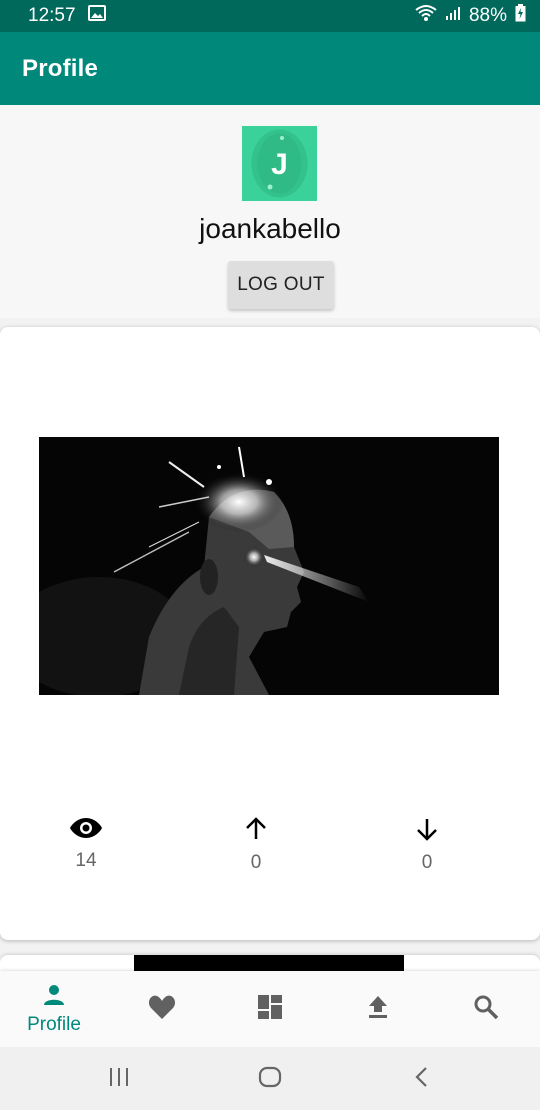  What do you see at coordinates (54, 1024) in the screenshot?
I see `nav-label-profile: Profile` at bounding box center [54, 1024].